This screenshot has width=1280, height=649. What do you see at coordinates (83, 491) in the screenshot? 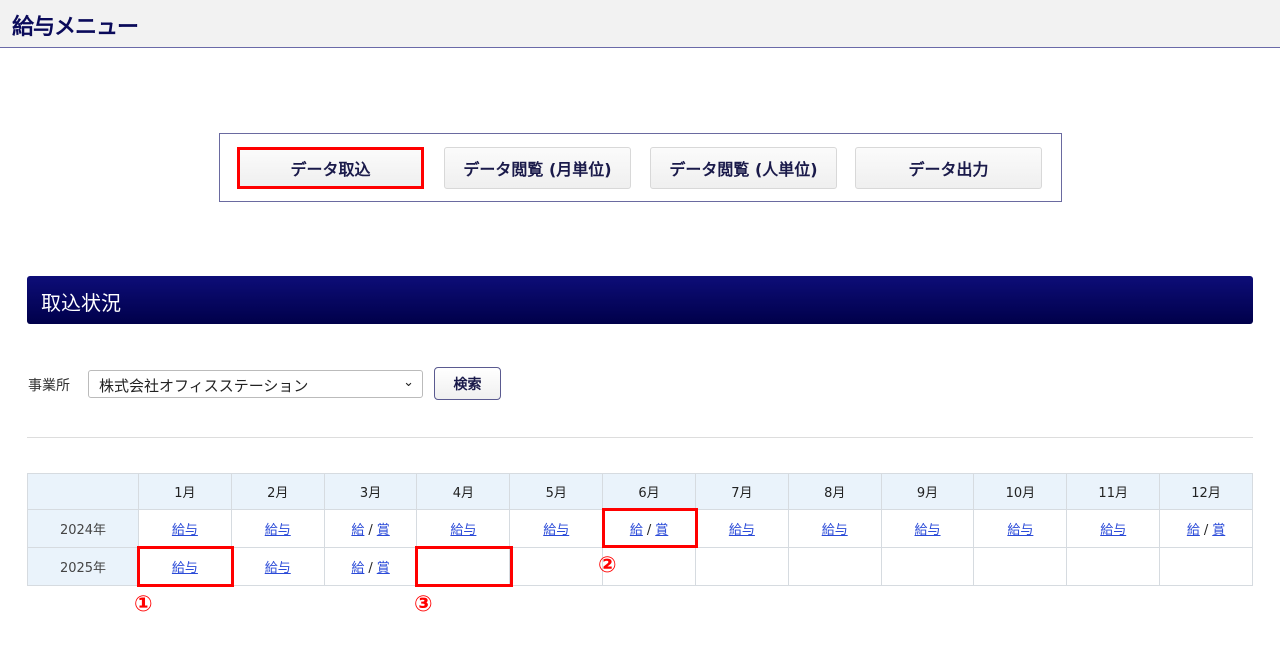
I see `corner-cell` at bounding box center [83, 491].